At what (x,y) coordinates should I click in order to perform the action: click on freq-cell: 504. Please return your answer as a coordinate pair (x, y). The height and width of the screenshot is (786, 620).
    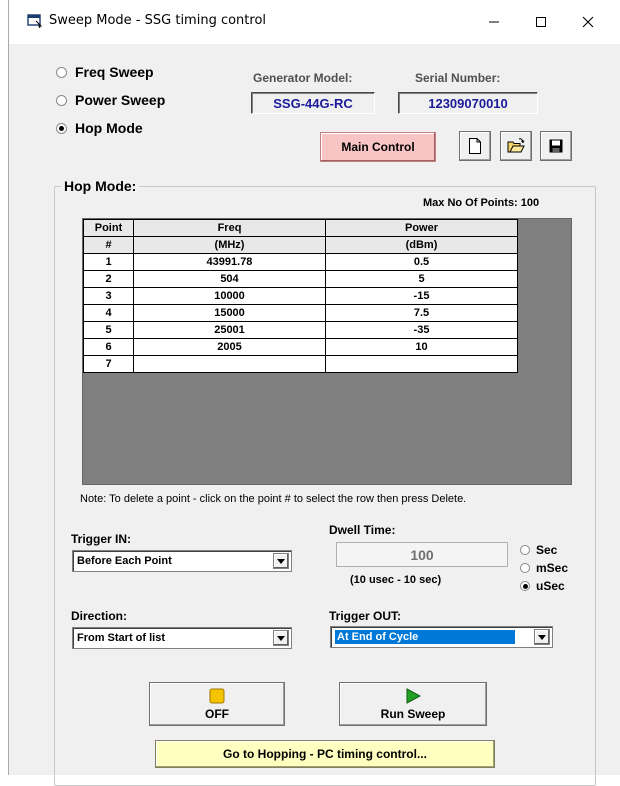
    Looking at the image, I should click on (229, 279).